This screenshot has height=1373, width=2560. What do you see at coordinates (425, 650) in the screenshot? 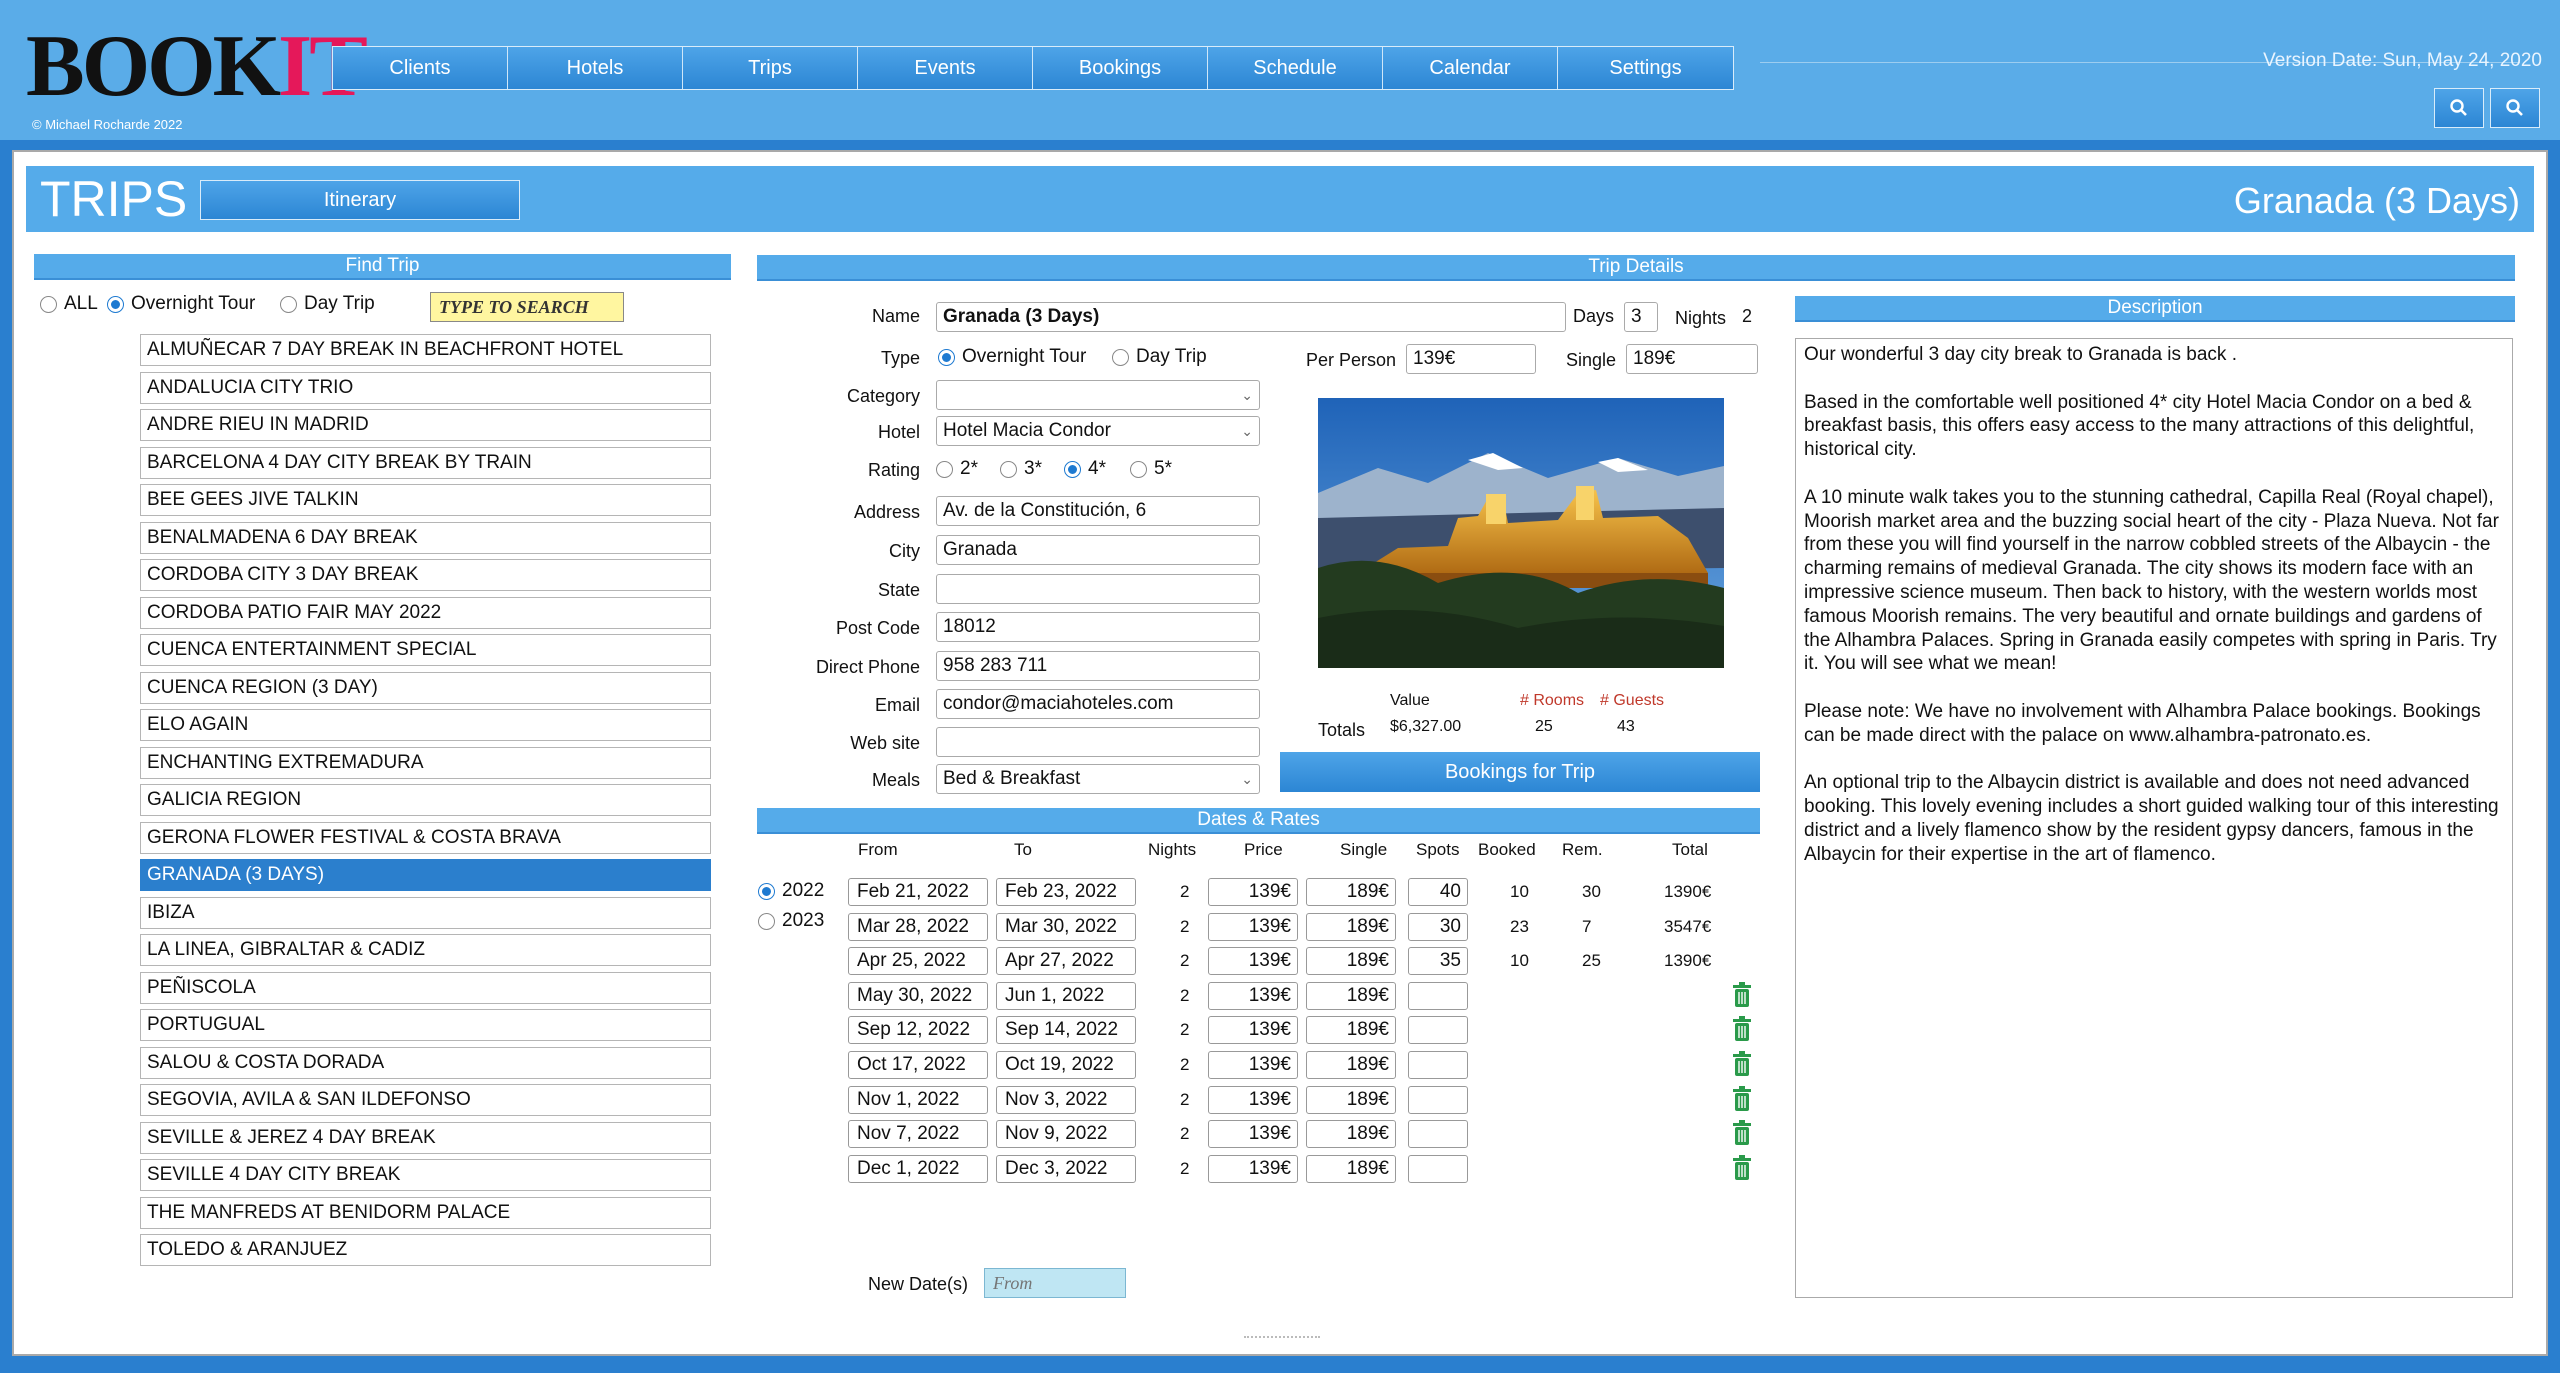
I see `trip-list-item: CUENCA ENTERTAINMENT SPECIAL` at bounding box center [425, 650].